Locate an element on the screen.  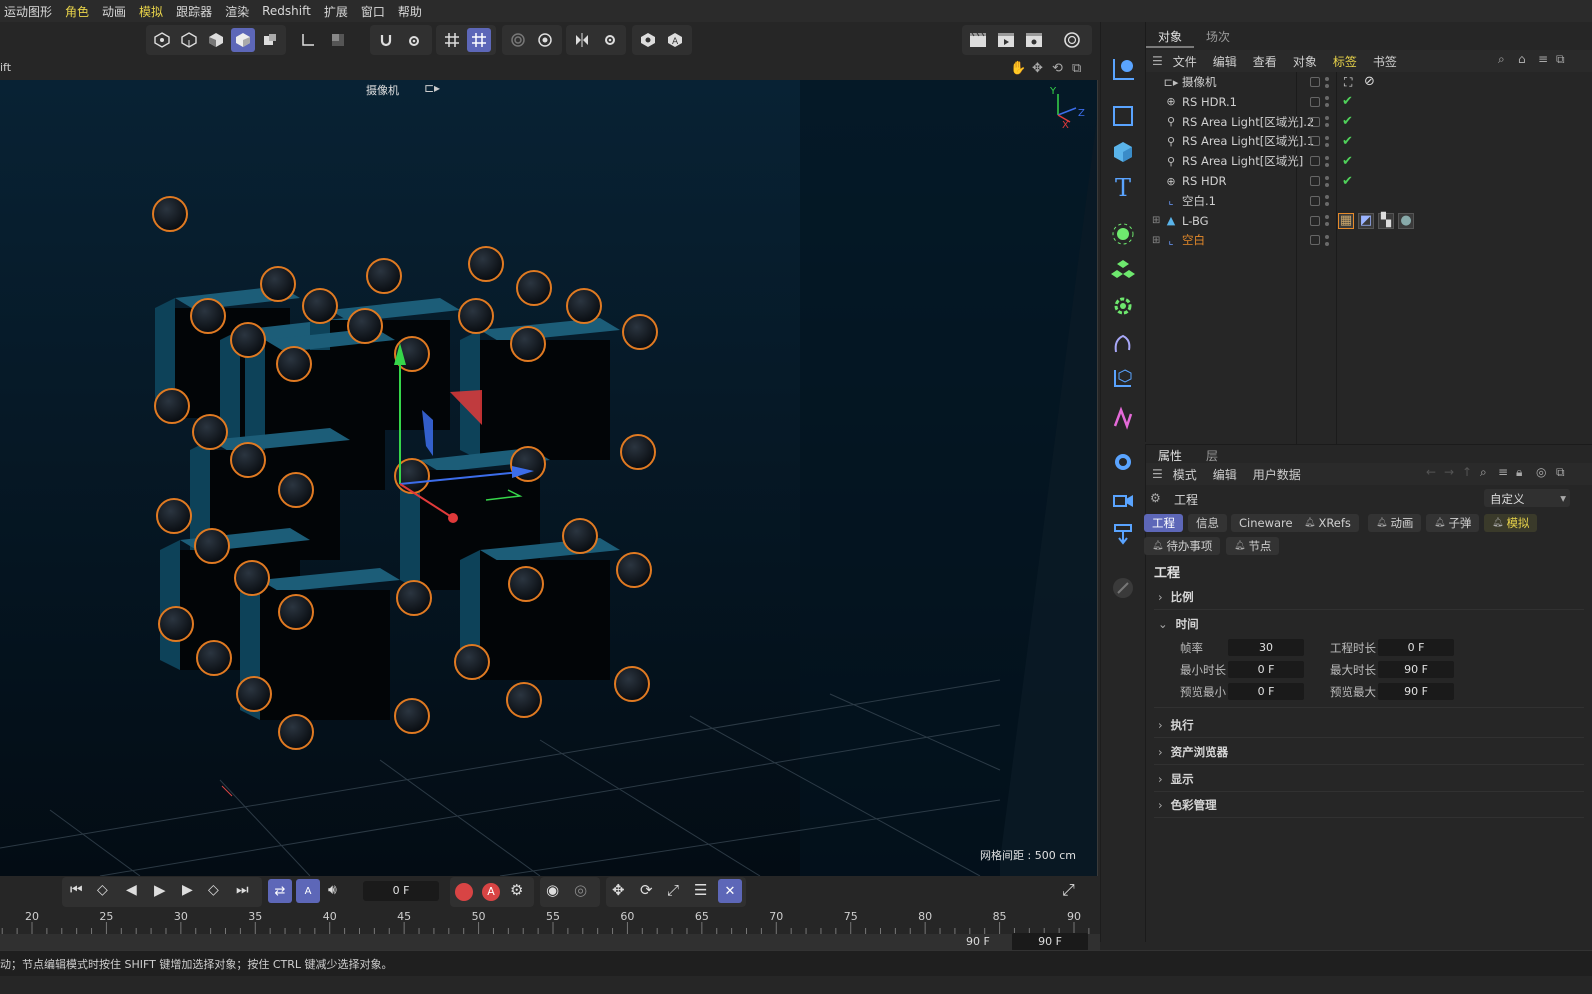
attribute-tab: 🔔︎ 节点 is located at coordinates (1253, 546).